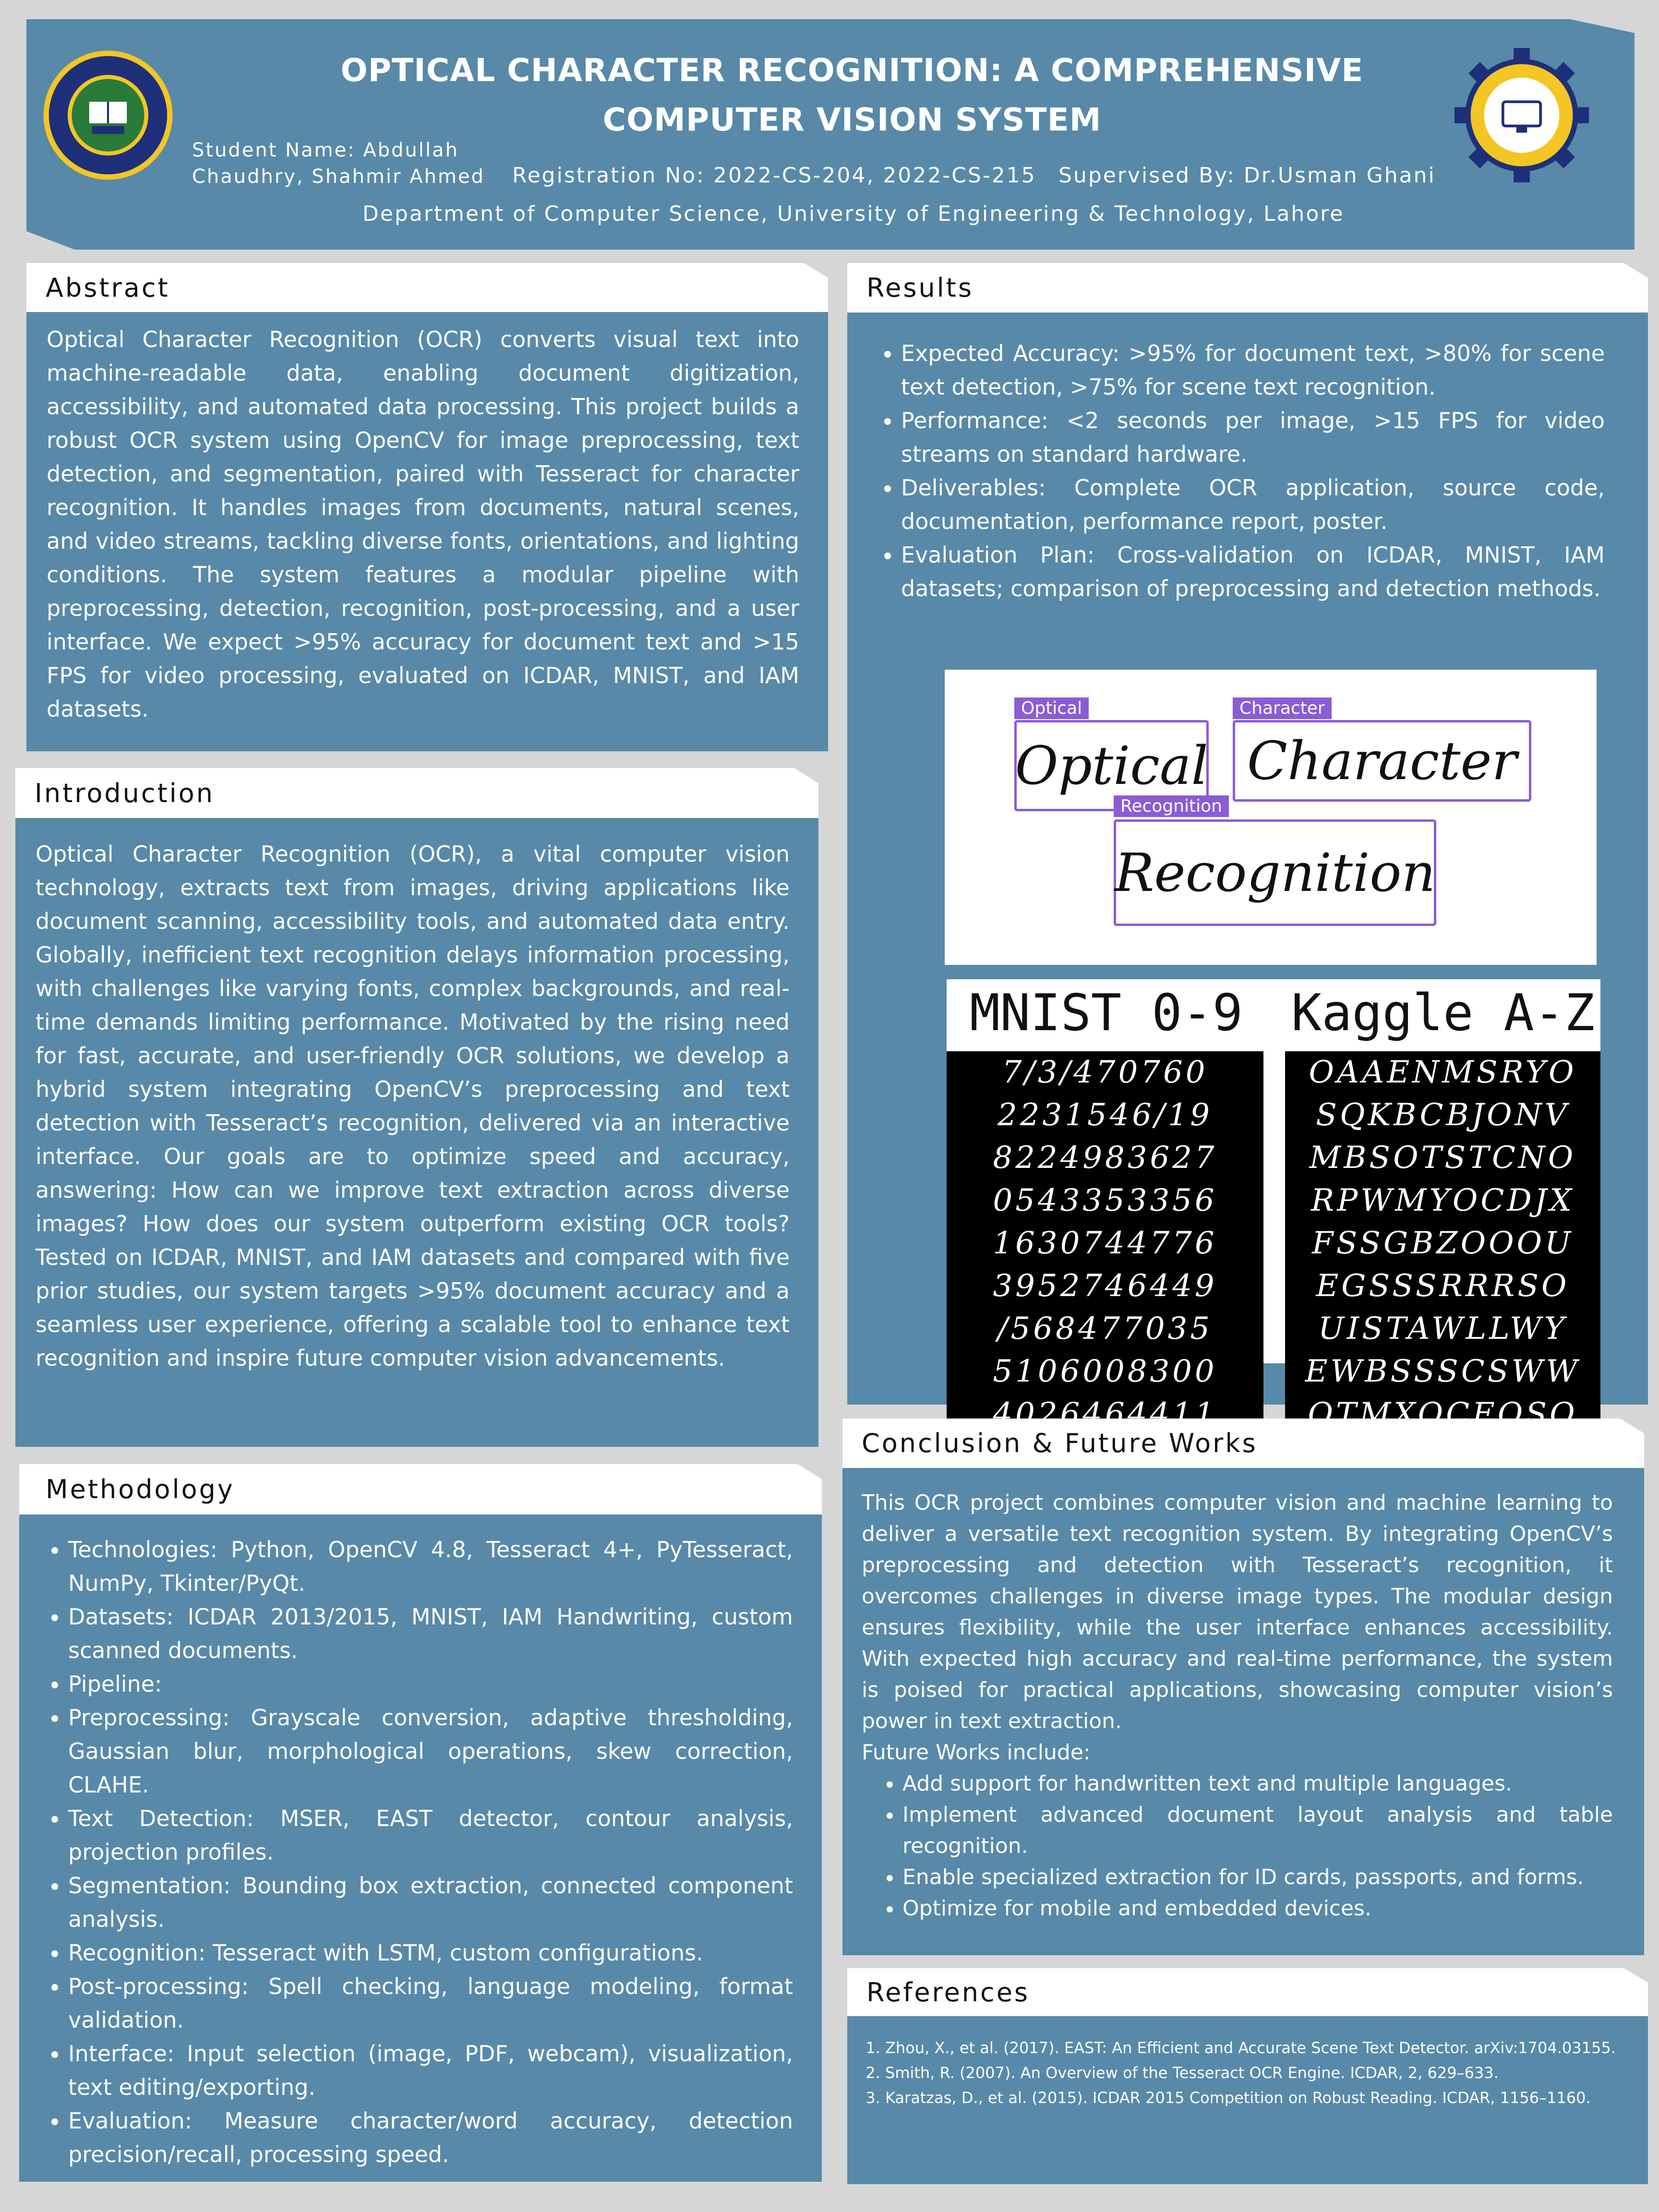 Image resolution: width=1659 pixels, height=2212 pixels. What do you see at coordinates (1282, 708) in the screenshot?
I see `tag-character: Character` at bounding box center [1282, 708].